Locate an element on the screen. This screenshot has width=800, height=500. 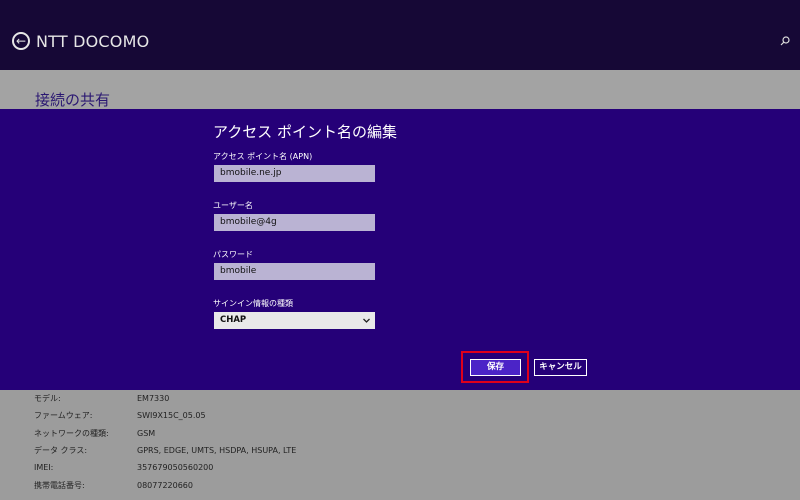
search-icon is located at coordinates (785, 41).